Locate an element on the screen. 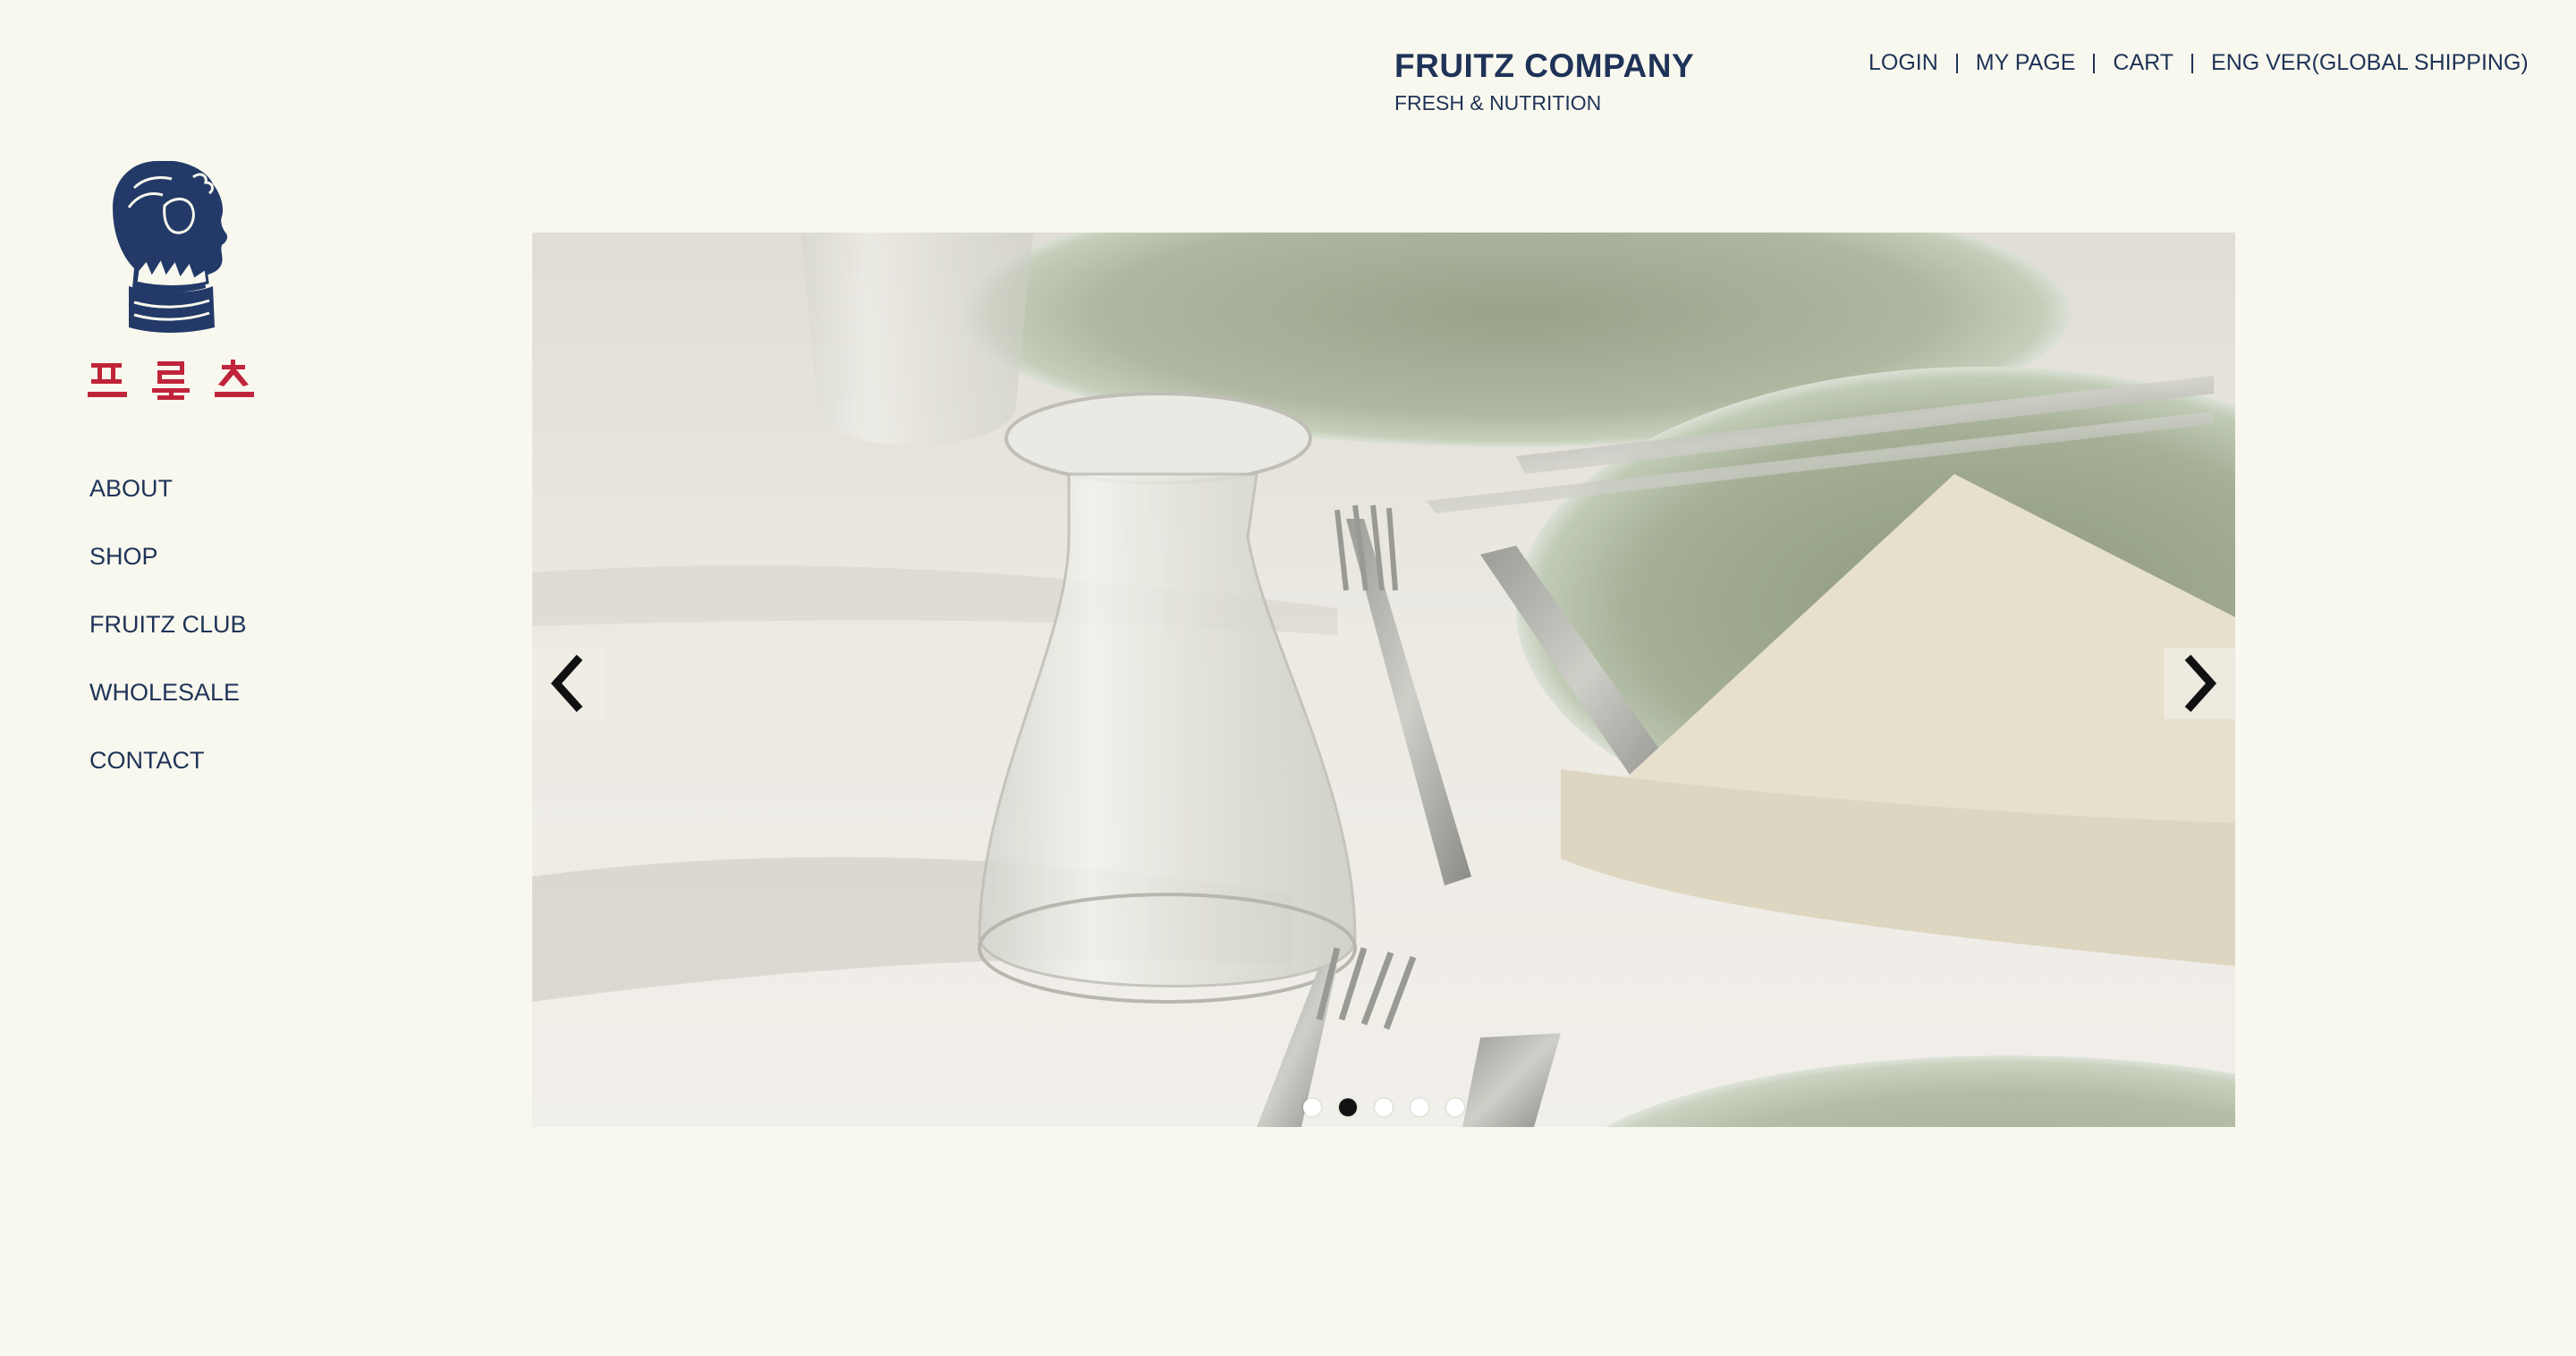  logo is located at coordinates (177, 281).